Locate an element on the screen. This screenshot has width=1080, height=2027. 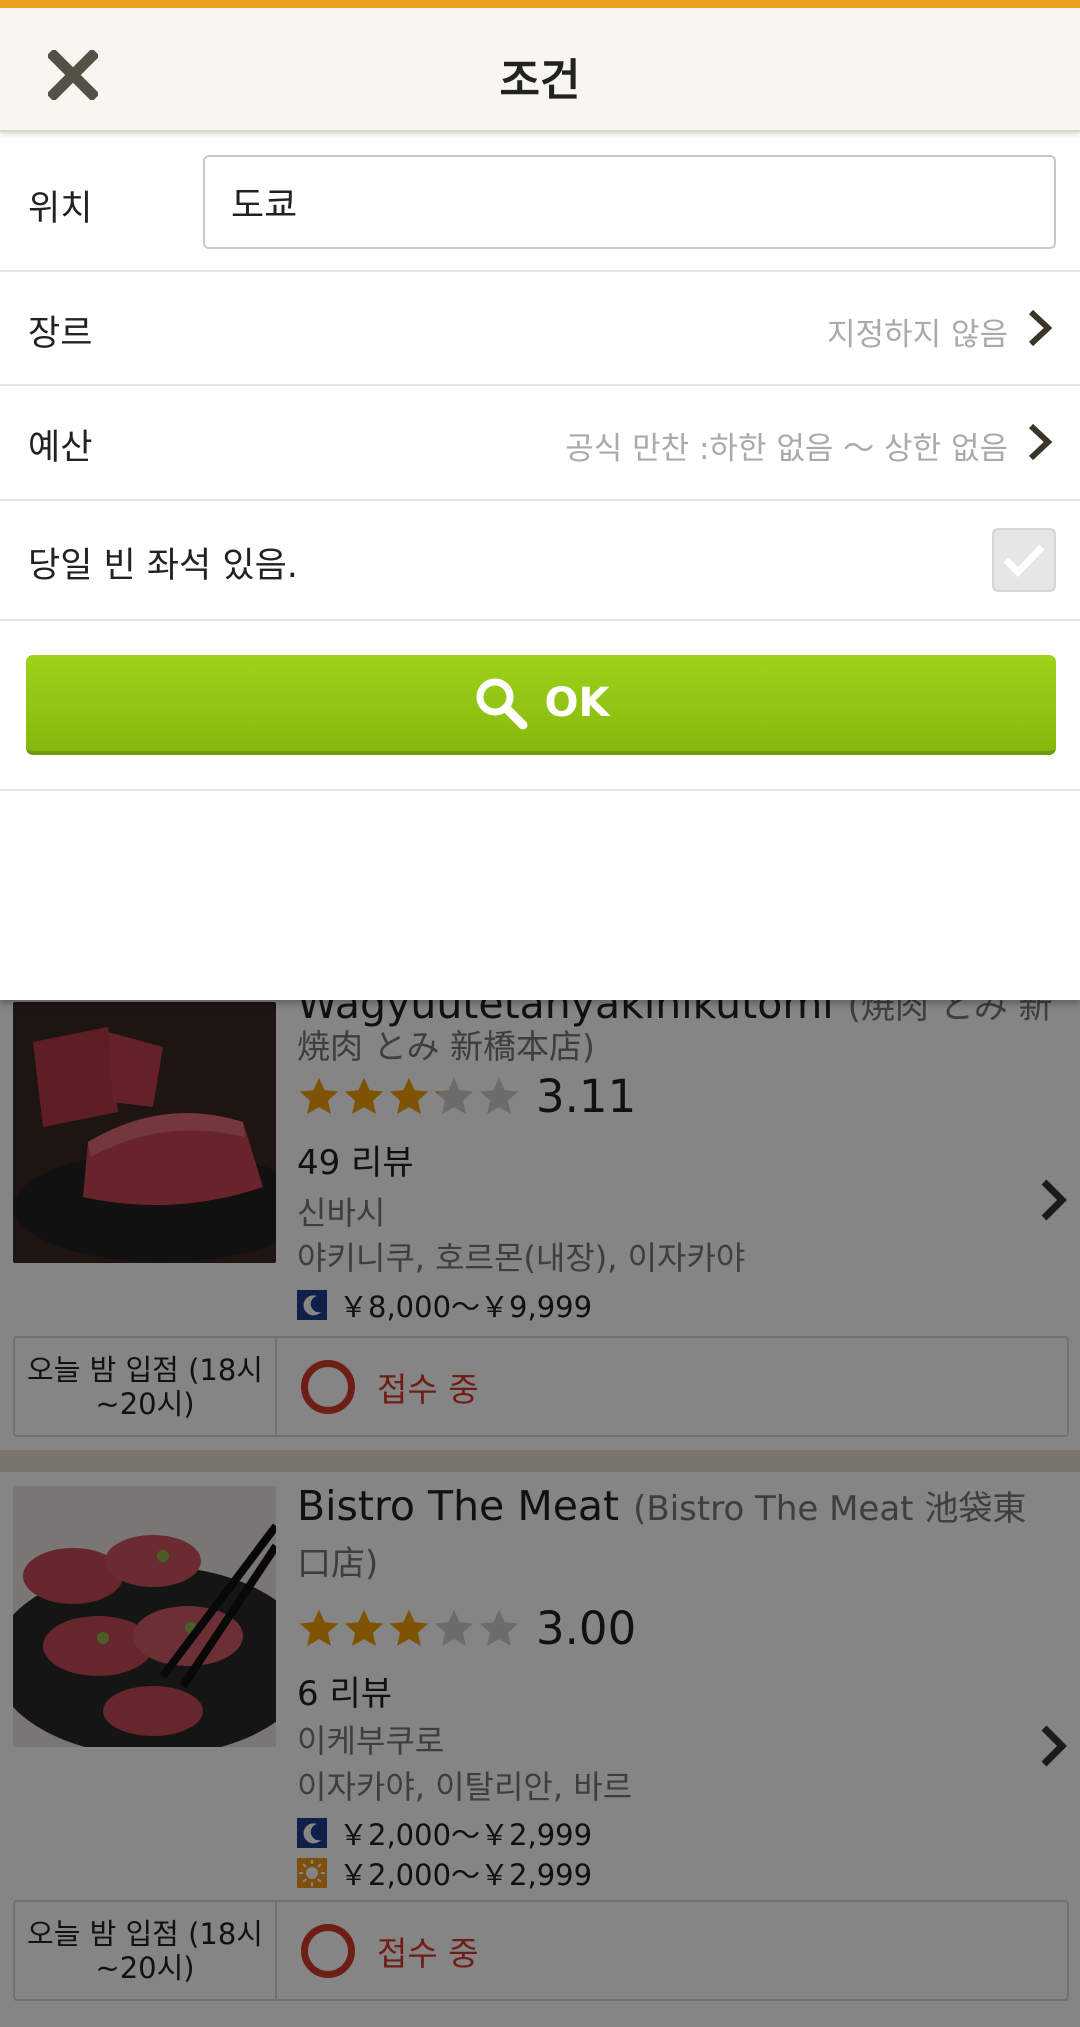
location-input is located at coordinates (629, 202).